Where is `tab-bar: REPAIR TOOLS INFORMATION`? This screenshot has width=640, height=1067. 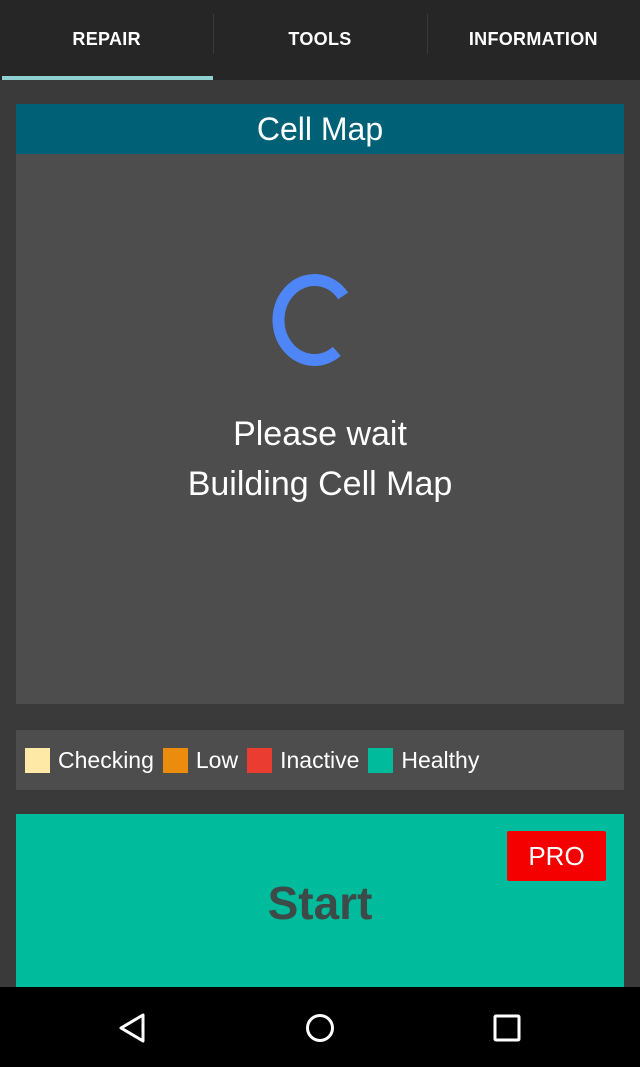
tab-bar: REPAIR TOOLS INFORMATION is located at coordinates (320, 40).